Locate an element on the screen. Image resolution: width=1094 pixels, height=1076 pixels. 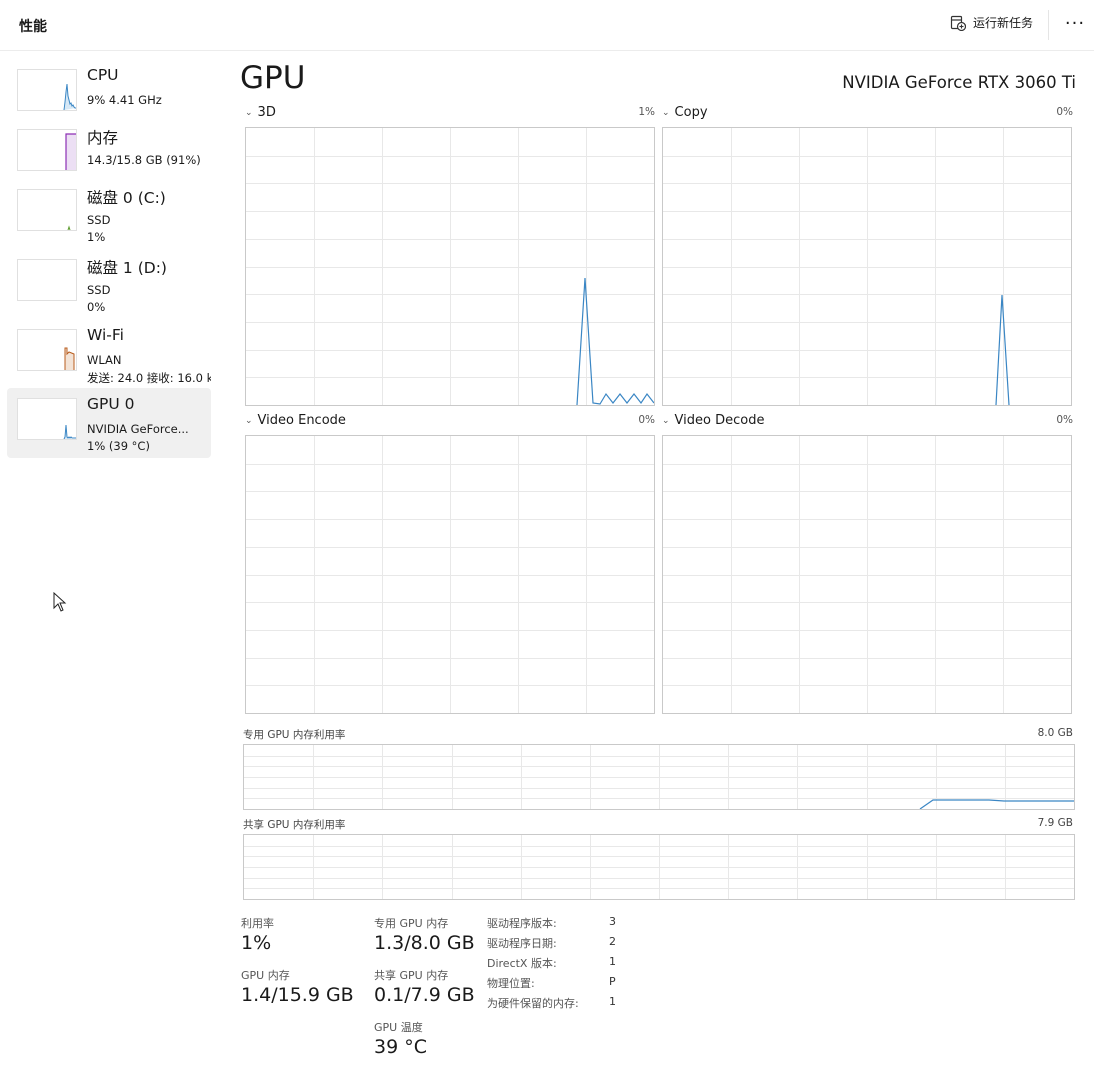
graph-video-decode-selector: ⌄ Video Decode is located at coordinates (713, 420).